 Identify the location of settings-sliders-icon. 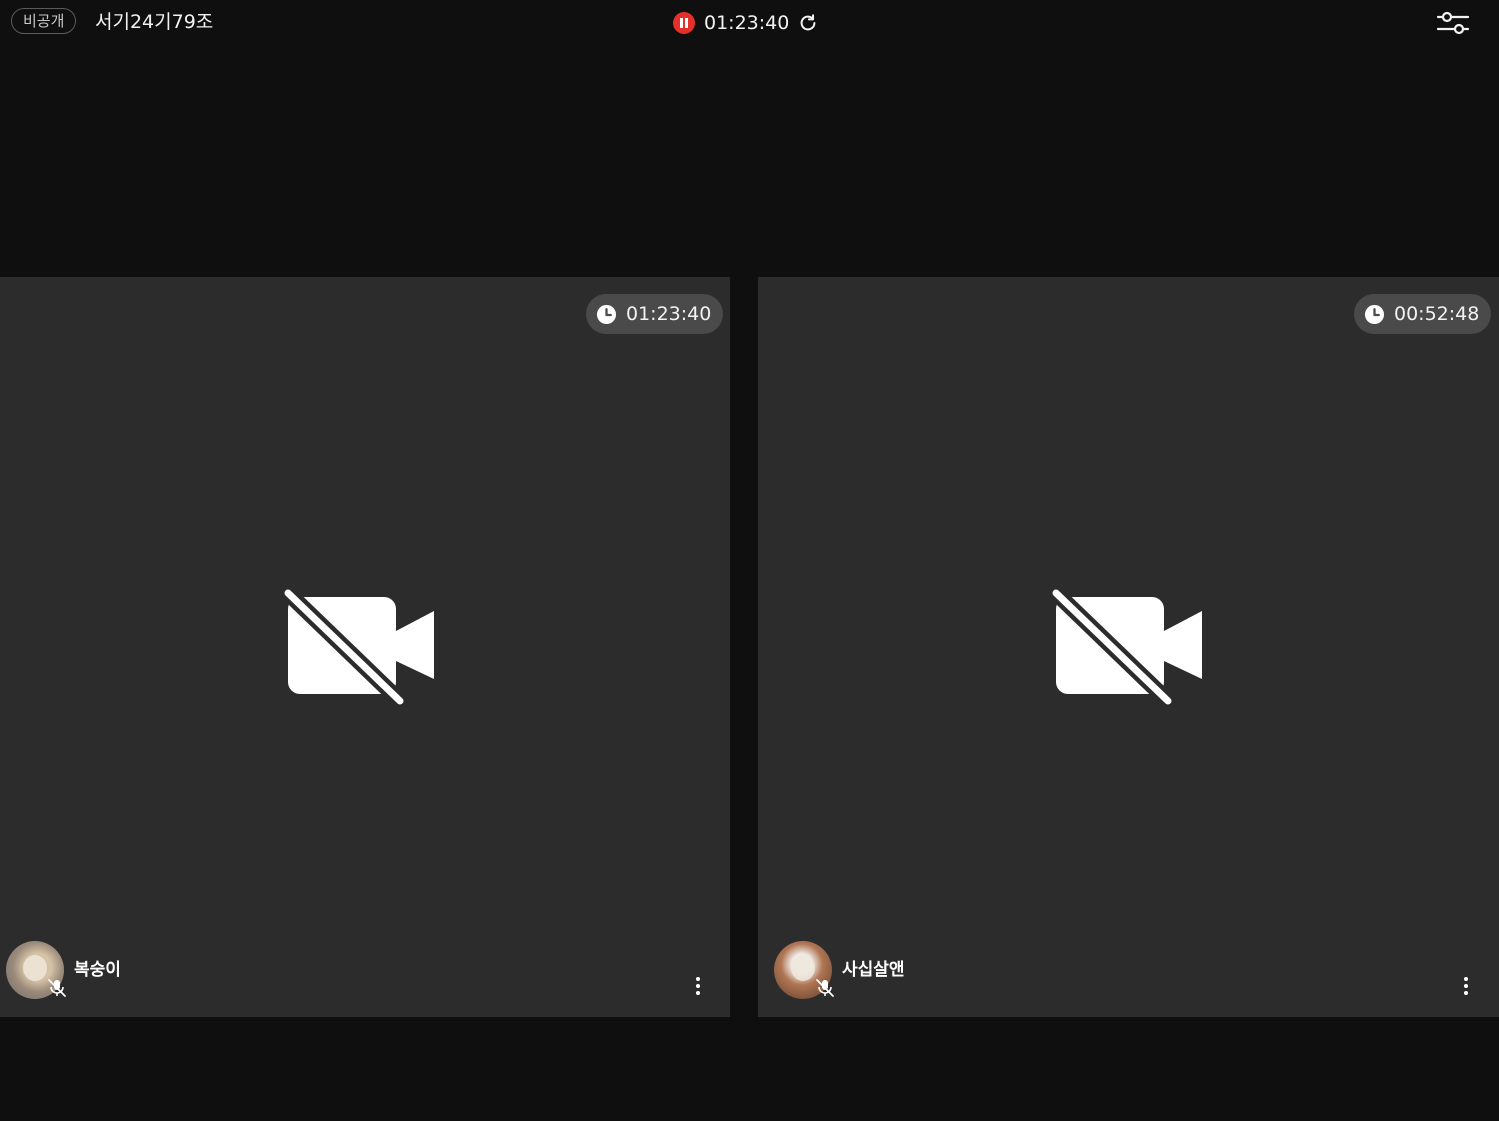
(1453, 23).